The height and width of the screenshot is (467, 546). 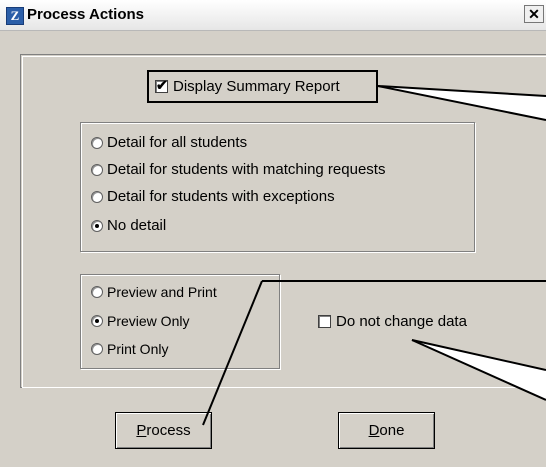 What do you see at coordinates (232, 353) in the screenshot?
I see `process-pointer-line` at bounding box center [232, 353].